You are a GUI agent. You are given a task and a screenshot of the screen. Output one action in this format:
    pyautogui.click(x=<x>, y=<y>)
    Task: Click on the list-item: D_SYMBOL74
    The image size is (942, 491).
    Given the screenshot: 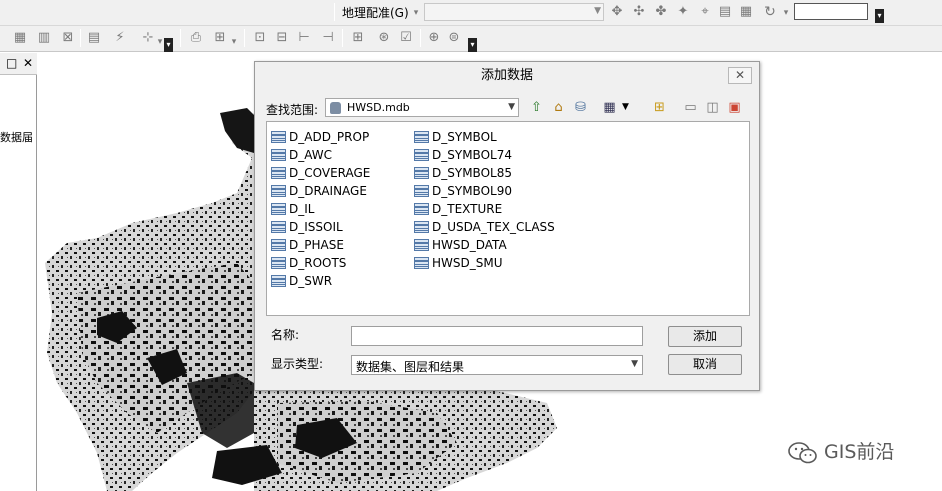 What is the action you would take?
    pyautogui.click(x=484, y=155)
    